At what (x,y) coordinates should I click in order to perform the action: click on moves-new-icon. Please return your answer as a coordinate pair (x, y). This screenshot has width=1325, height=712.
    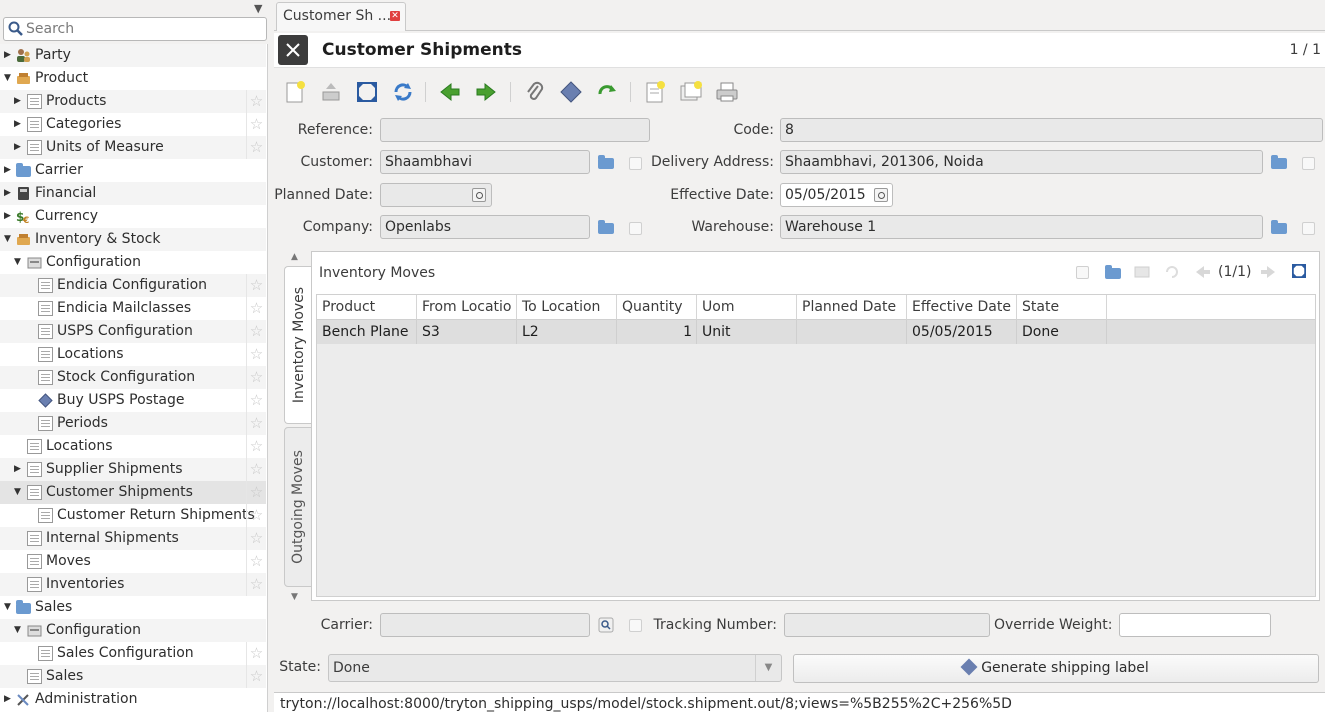
    Looking at the image, I should click on (1082, 272).